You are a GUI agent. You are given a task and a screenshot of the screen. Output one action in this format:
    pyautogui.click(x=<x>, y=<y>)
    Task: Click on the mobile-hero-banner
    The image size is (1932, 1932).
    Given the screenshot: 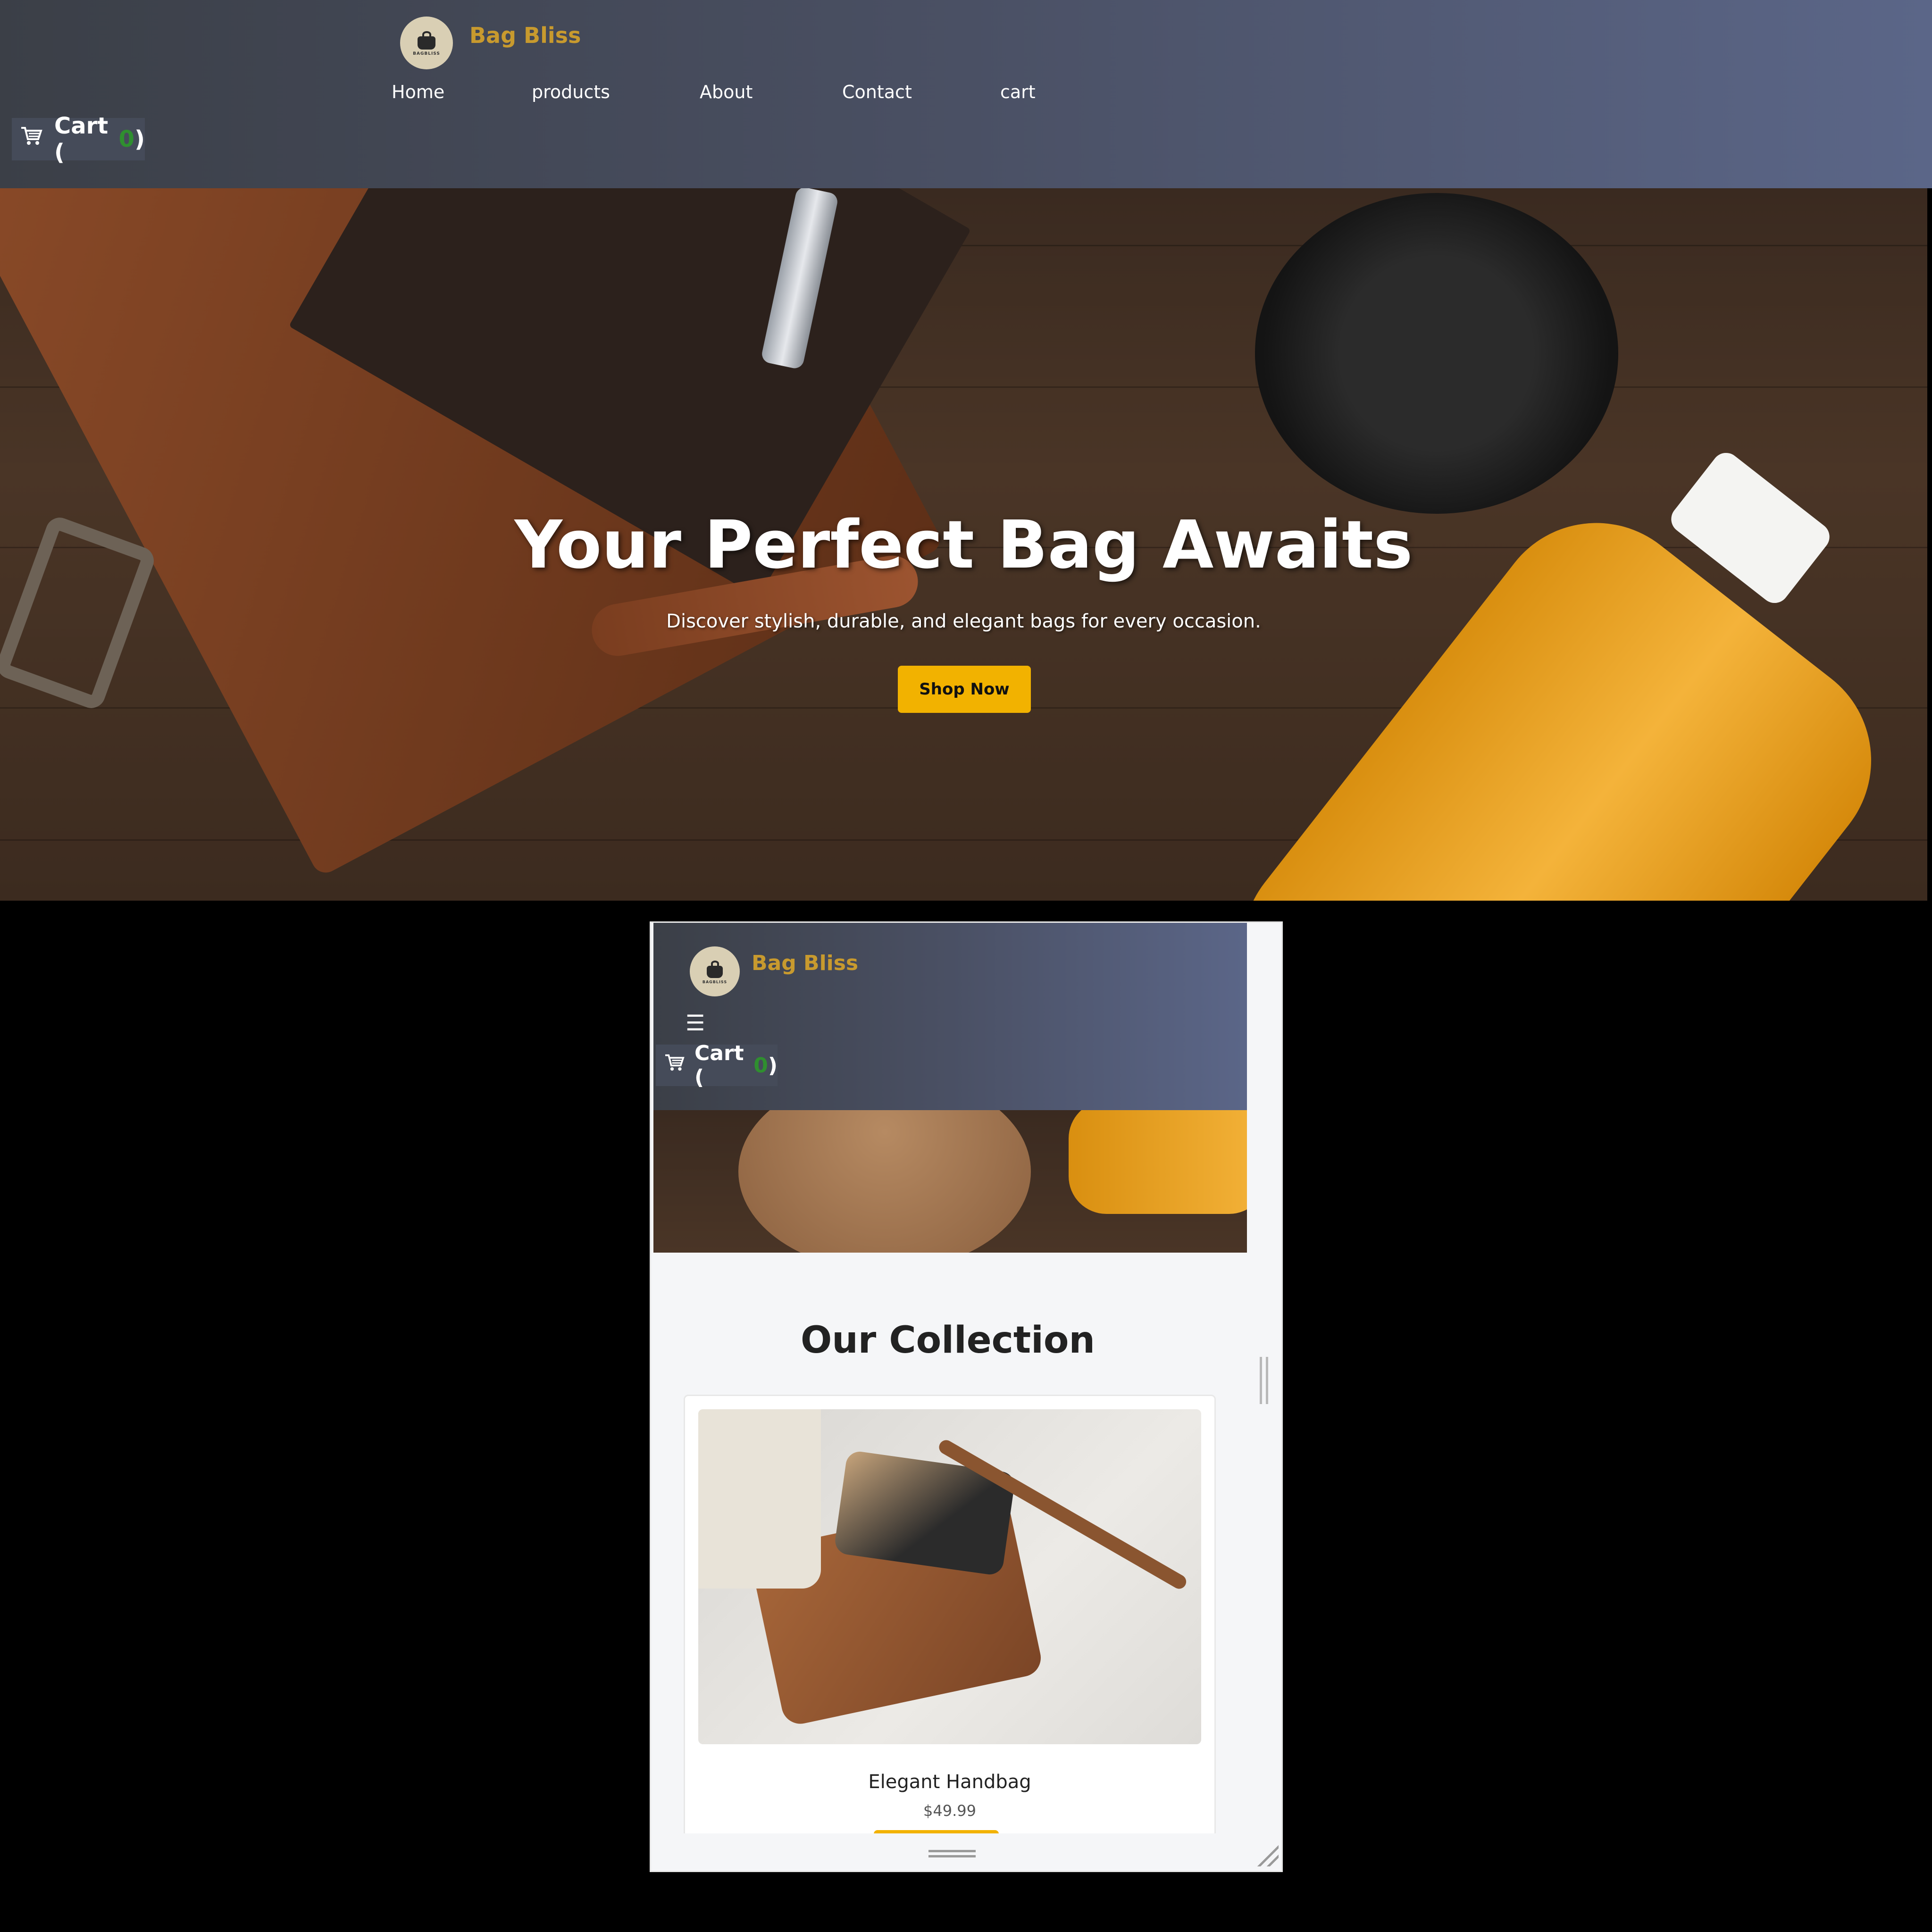 What is the action you would take?
    pyautogui.click(x=950, y=1181)
    